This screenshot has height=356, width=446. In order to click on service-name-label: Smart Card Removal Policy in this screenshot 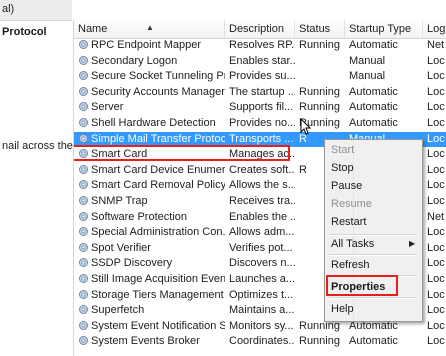, I will do `click(158, 185)`.